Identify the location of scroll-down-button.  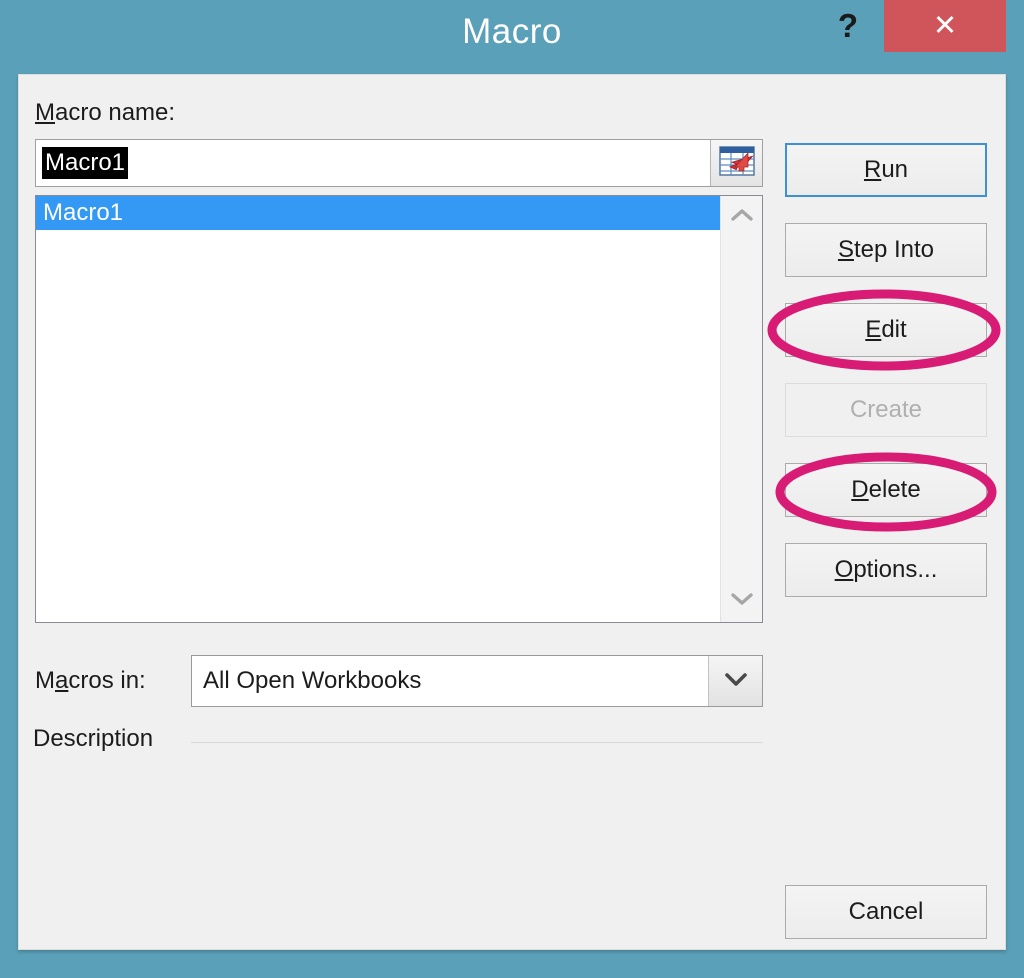
(741, 601).